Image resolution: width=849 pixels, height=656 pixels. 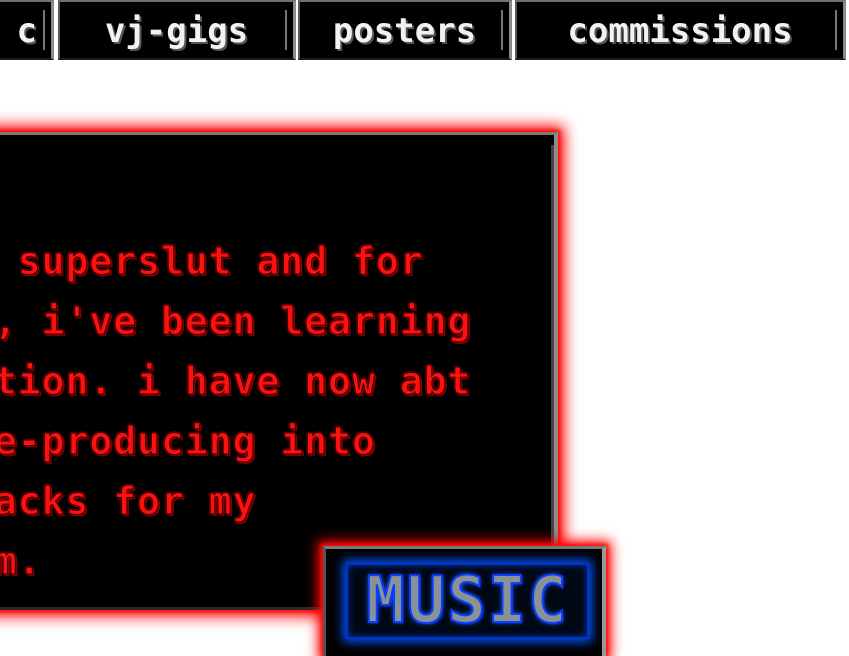 I want to click on nav-tab-vj-gigs: vj-gigs, so click(x=177, y=30).